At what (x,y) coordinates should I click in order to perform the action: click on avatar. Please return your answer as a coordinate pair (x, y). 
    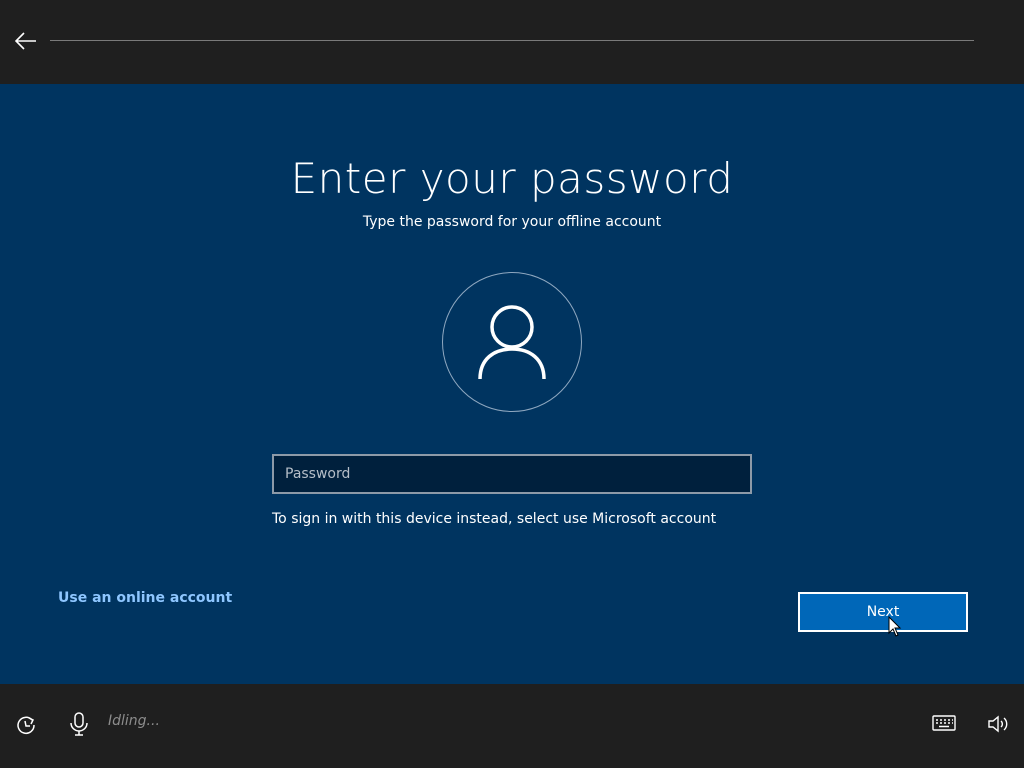
    Looking at the image, I should click on (512, 342).